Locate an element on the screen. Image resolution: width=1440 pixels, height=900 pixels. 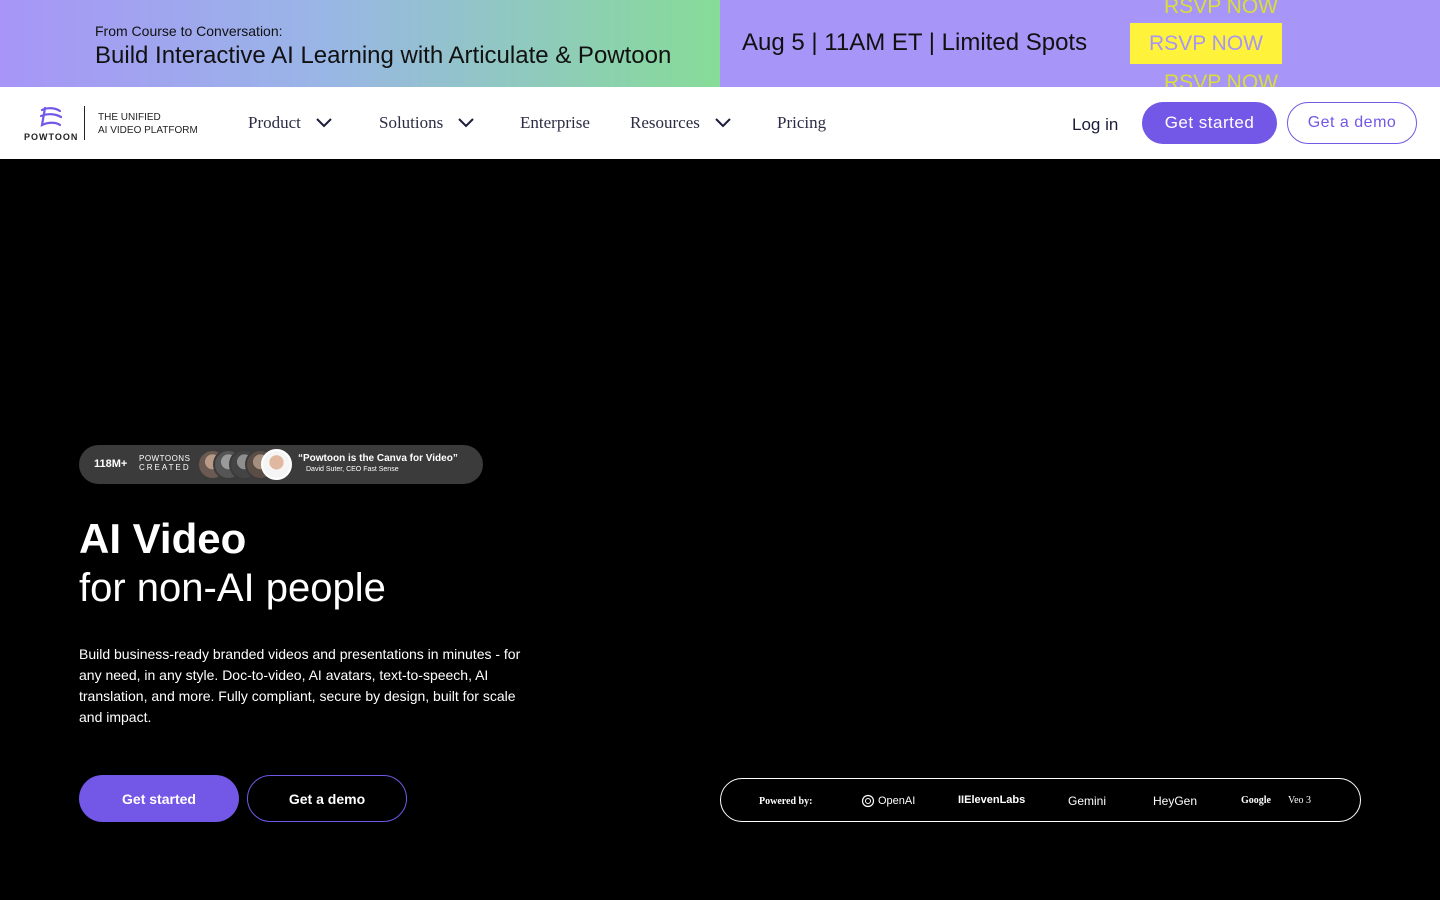
partner-openai: OpenAI is located at coordinates (888, 801).